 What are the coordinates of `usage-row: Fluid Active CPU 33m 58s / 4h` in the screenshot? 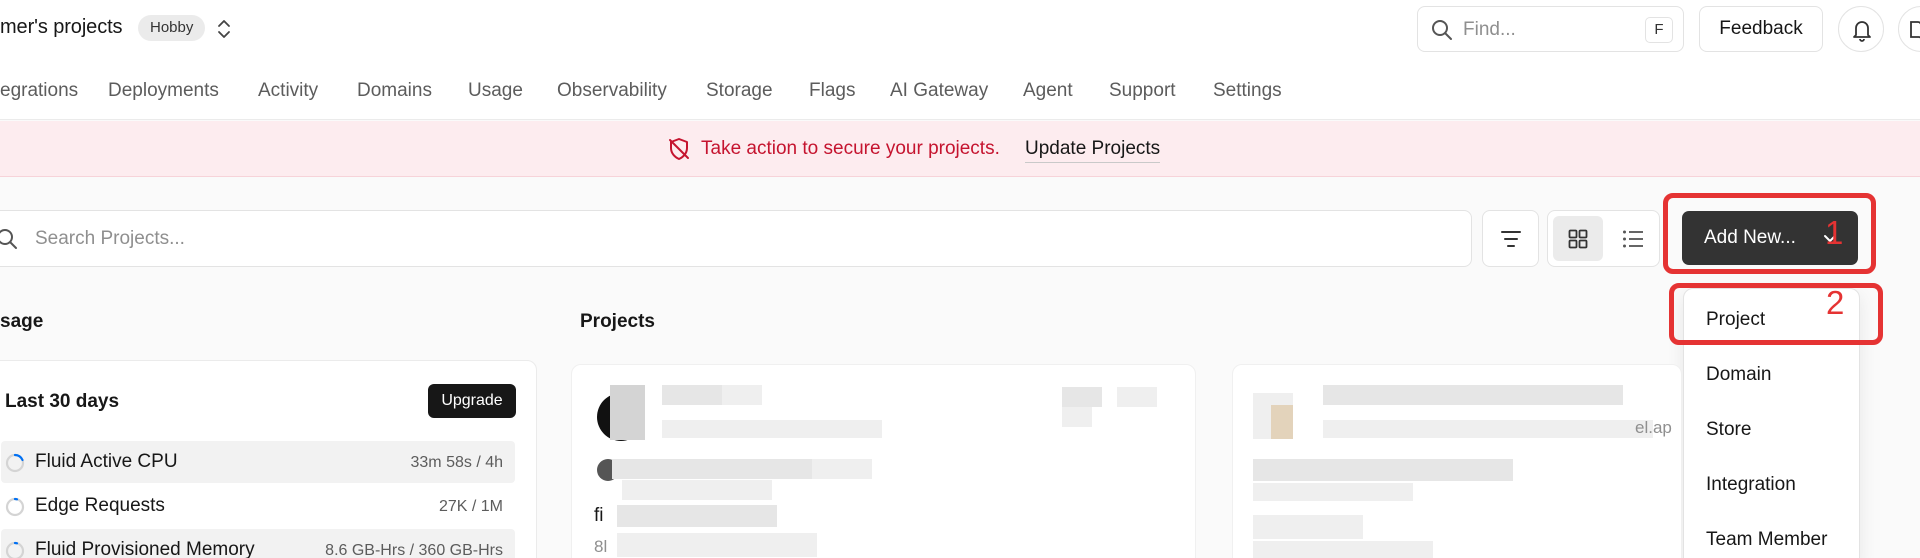 It's located at (258, 462).